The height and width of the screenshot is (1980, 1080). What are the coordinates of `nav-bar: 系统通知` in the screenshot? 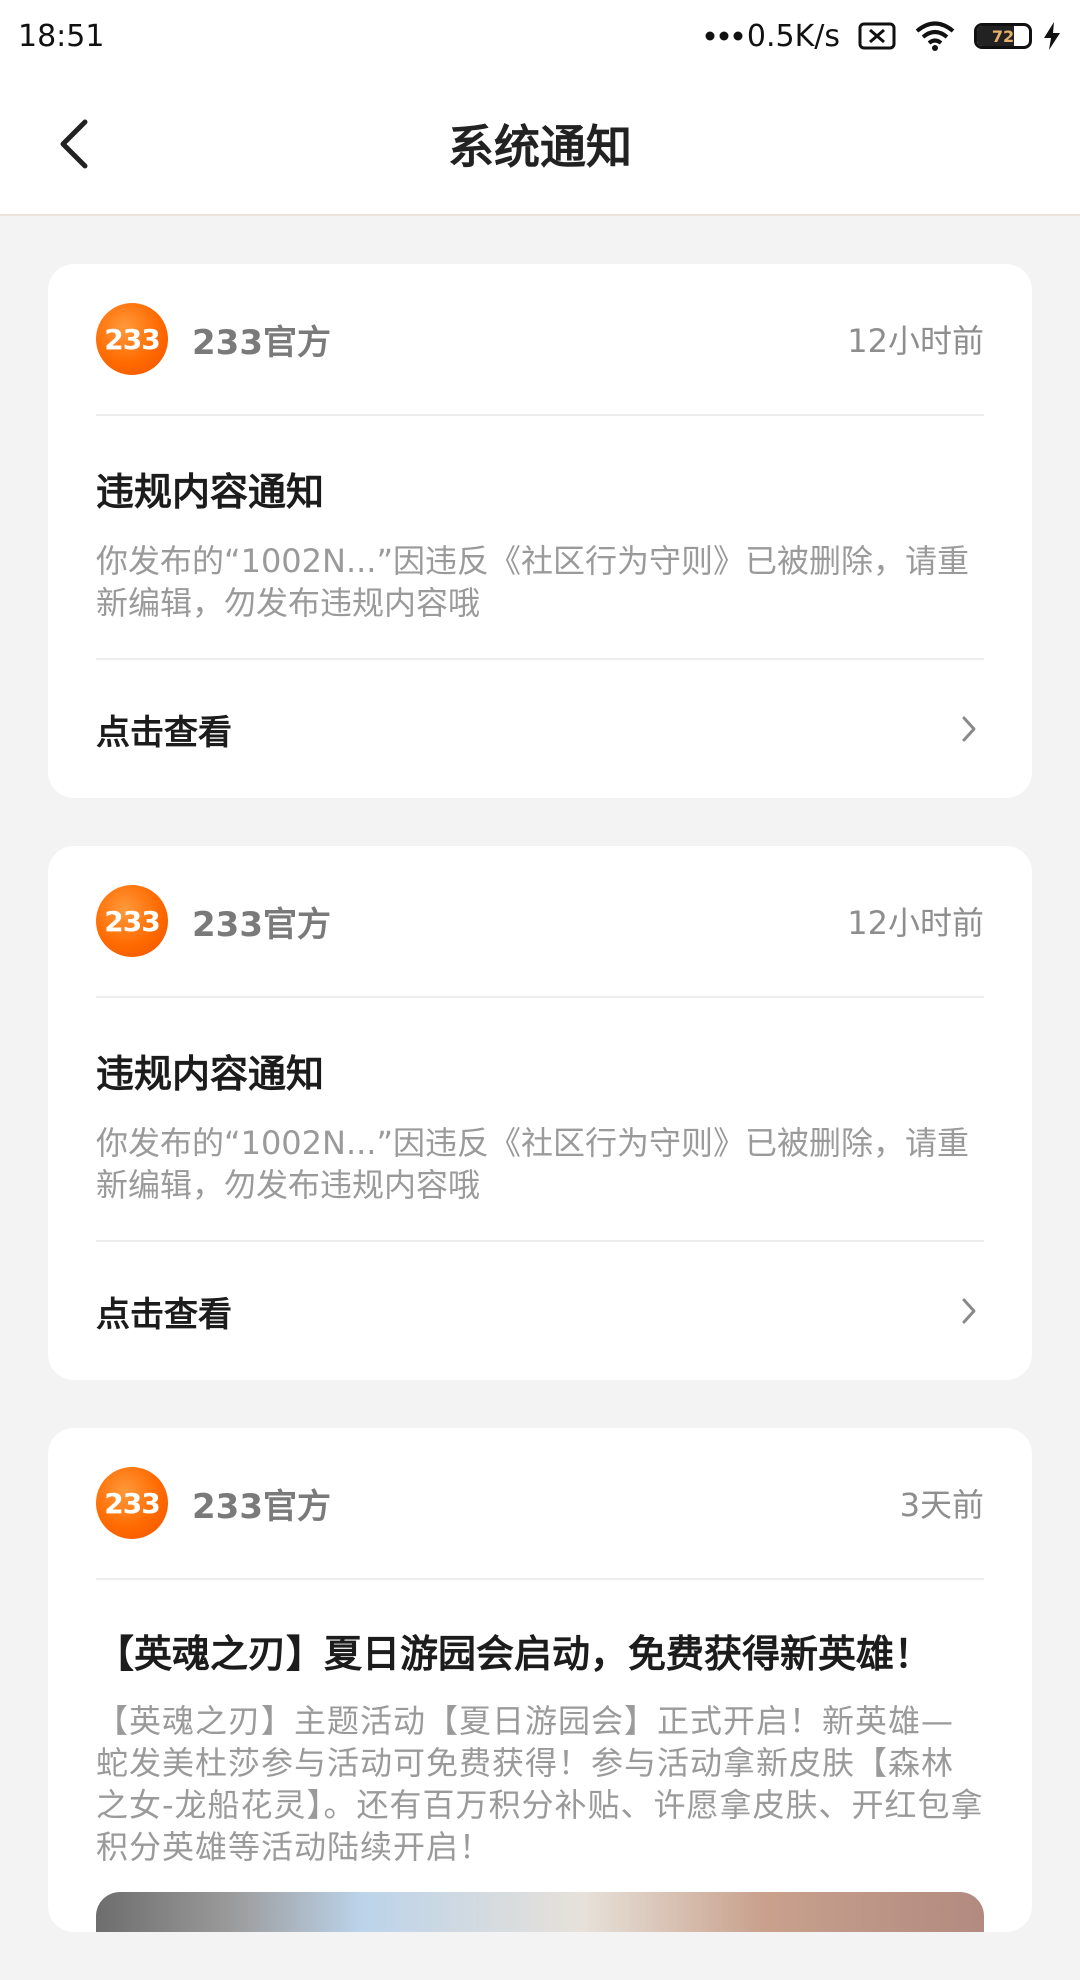 It's located at (540, 144).